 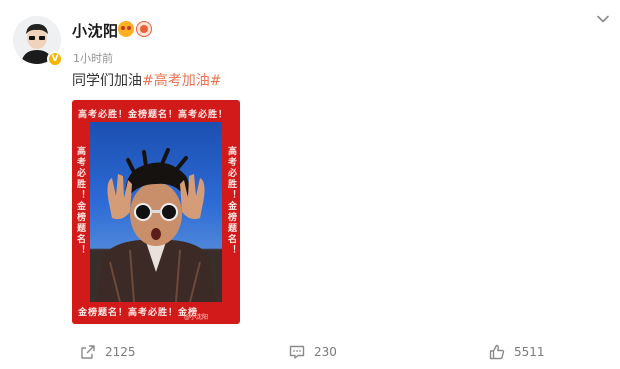 What do you see at coordinates (153, 115) in the screenshot?
I see `poster-top-text: 高考必胜！金榜题名！高考必胜！` at bounding box center [153, 115].